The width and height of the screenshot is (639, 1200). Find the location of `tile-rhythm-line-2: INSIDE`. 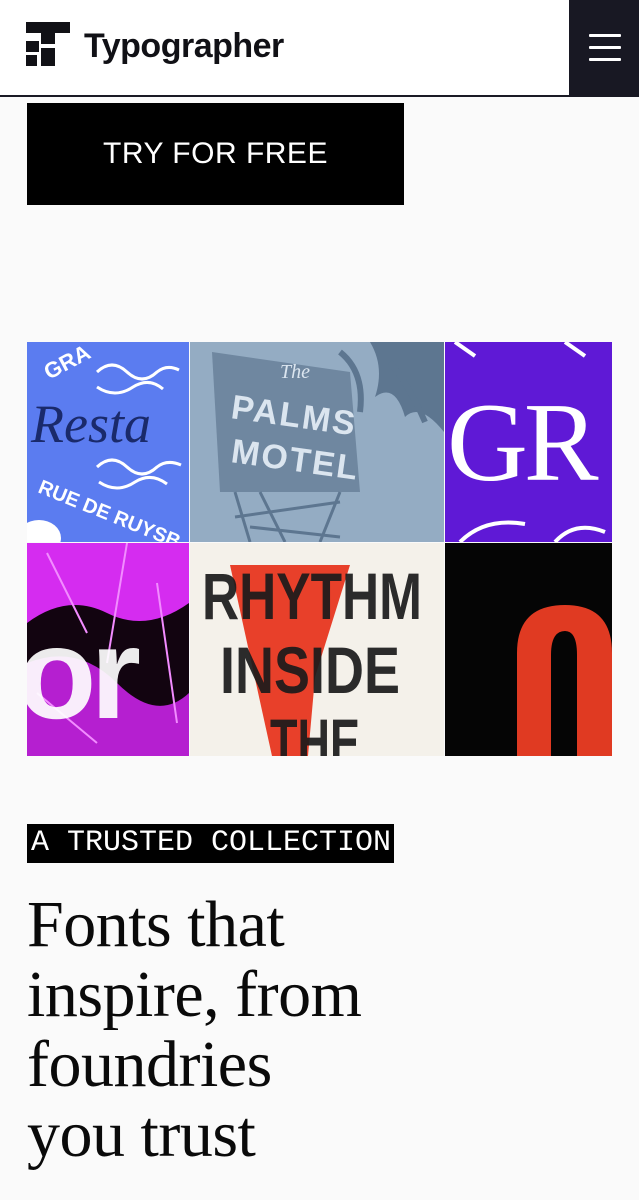

tile-rhythm-line-2: INSIDE is located at coordinates (310, 670).